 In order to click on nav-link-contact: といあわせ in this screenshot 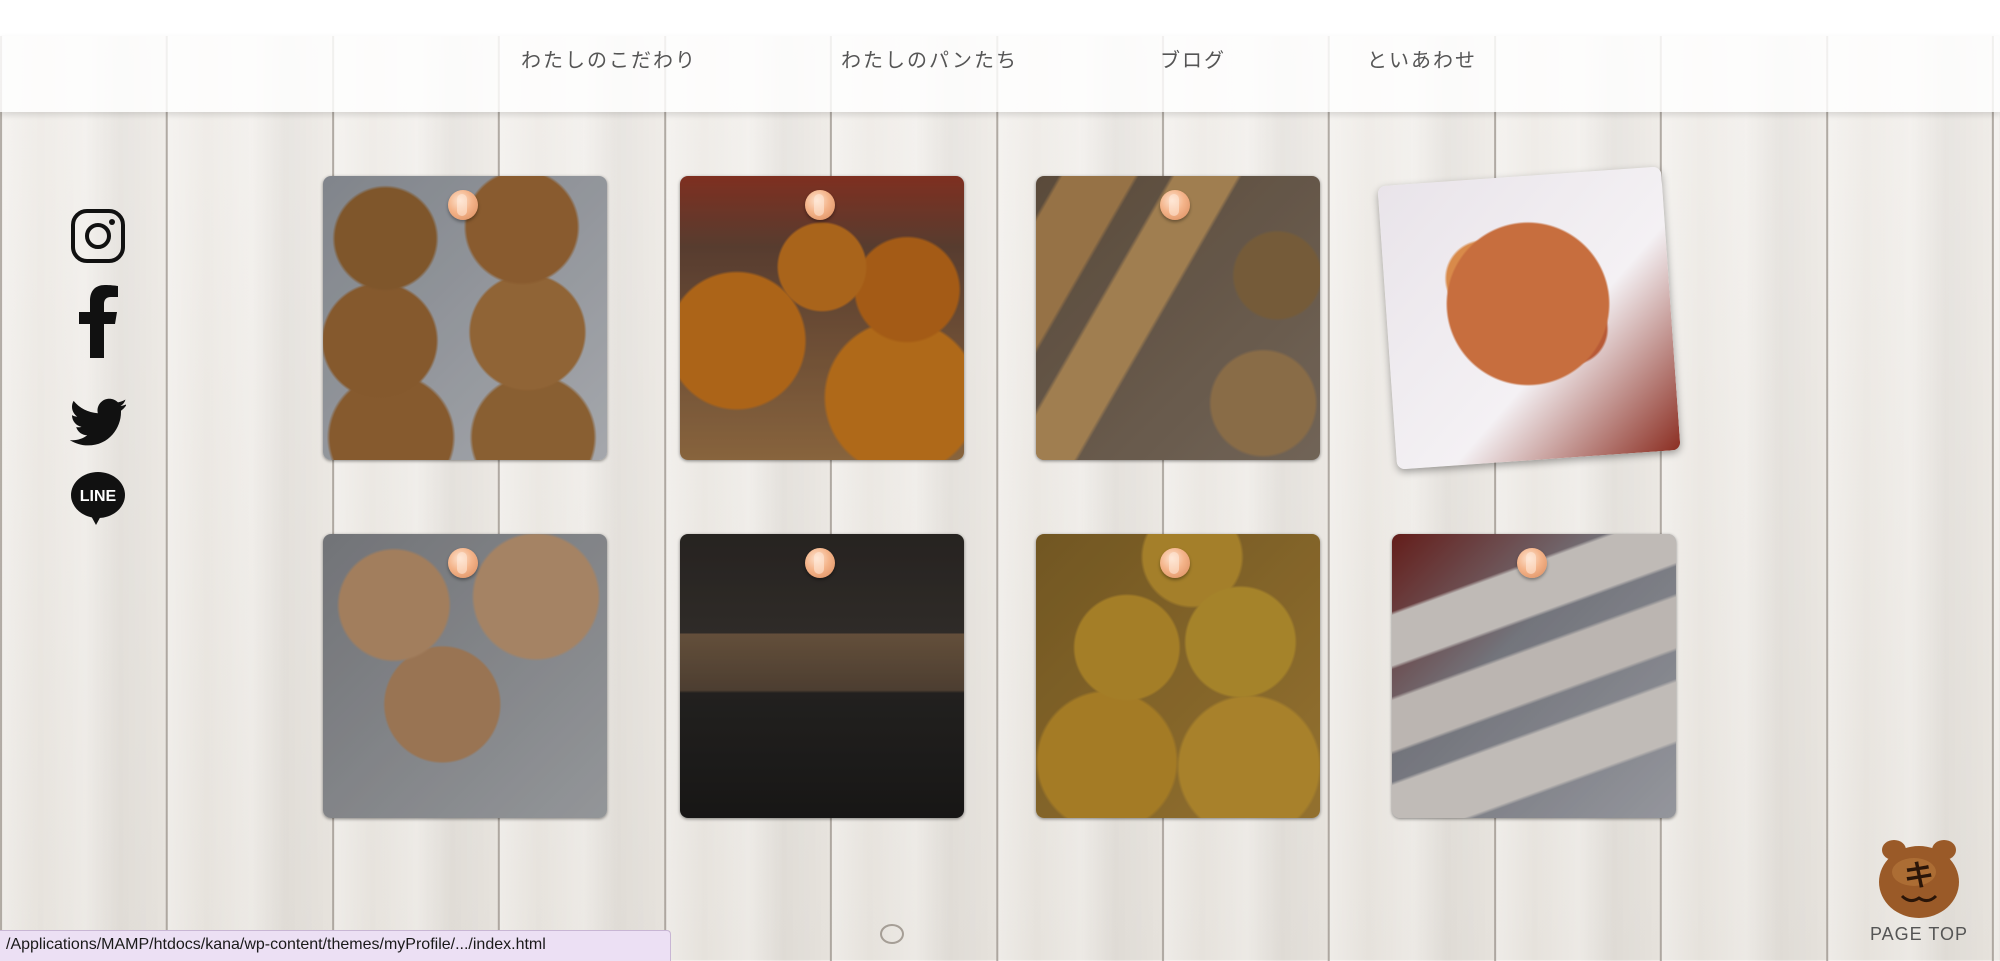, I will do `click(1422, 58)`.